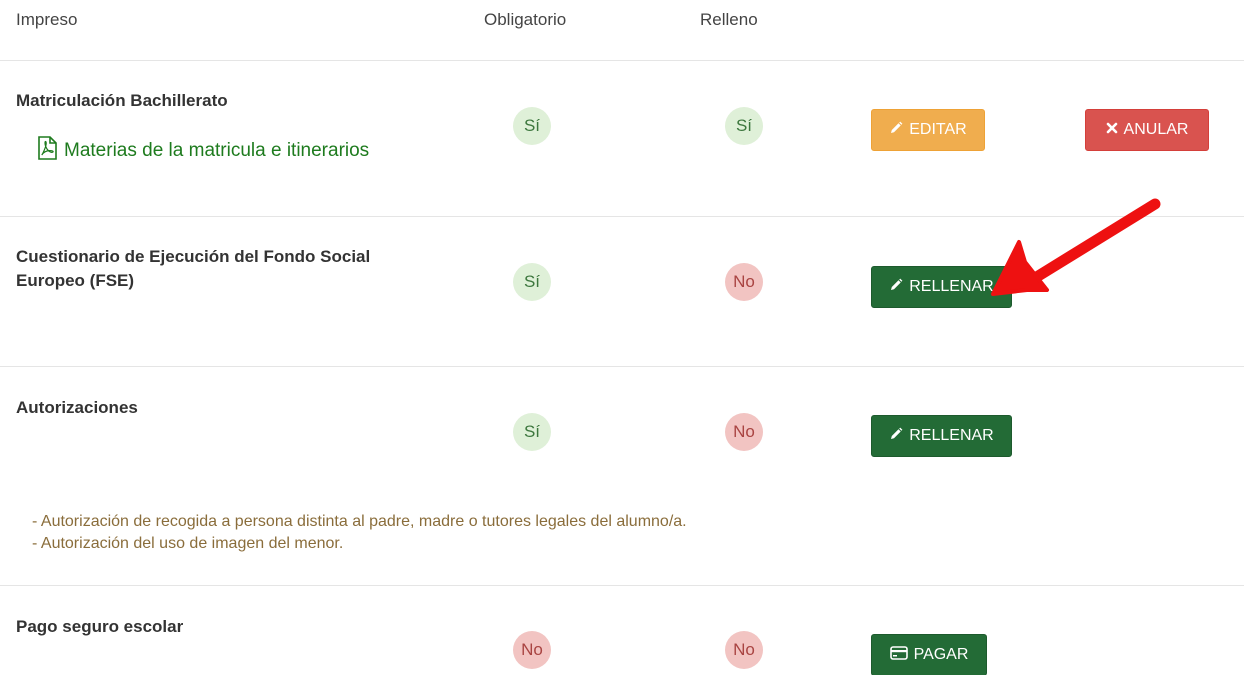  What do you see at coordinates (1112, 130) in the screenshot?
I see `close-icon` at bounding box center [1112, 130].